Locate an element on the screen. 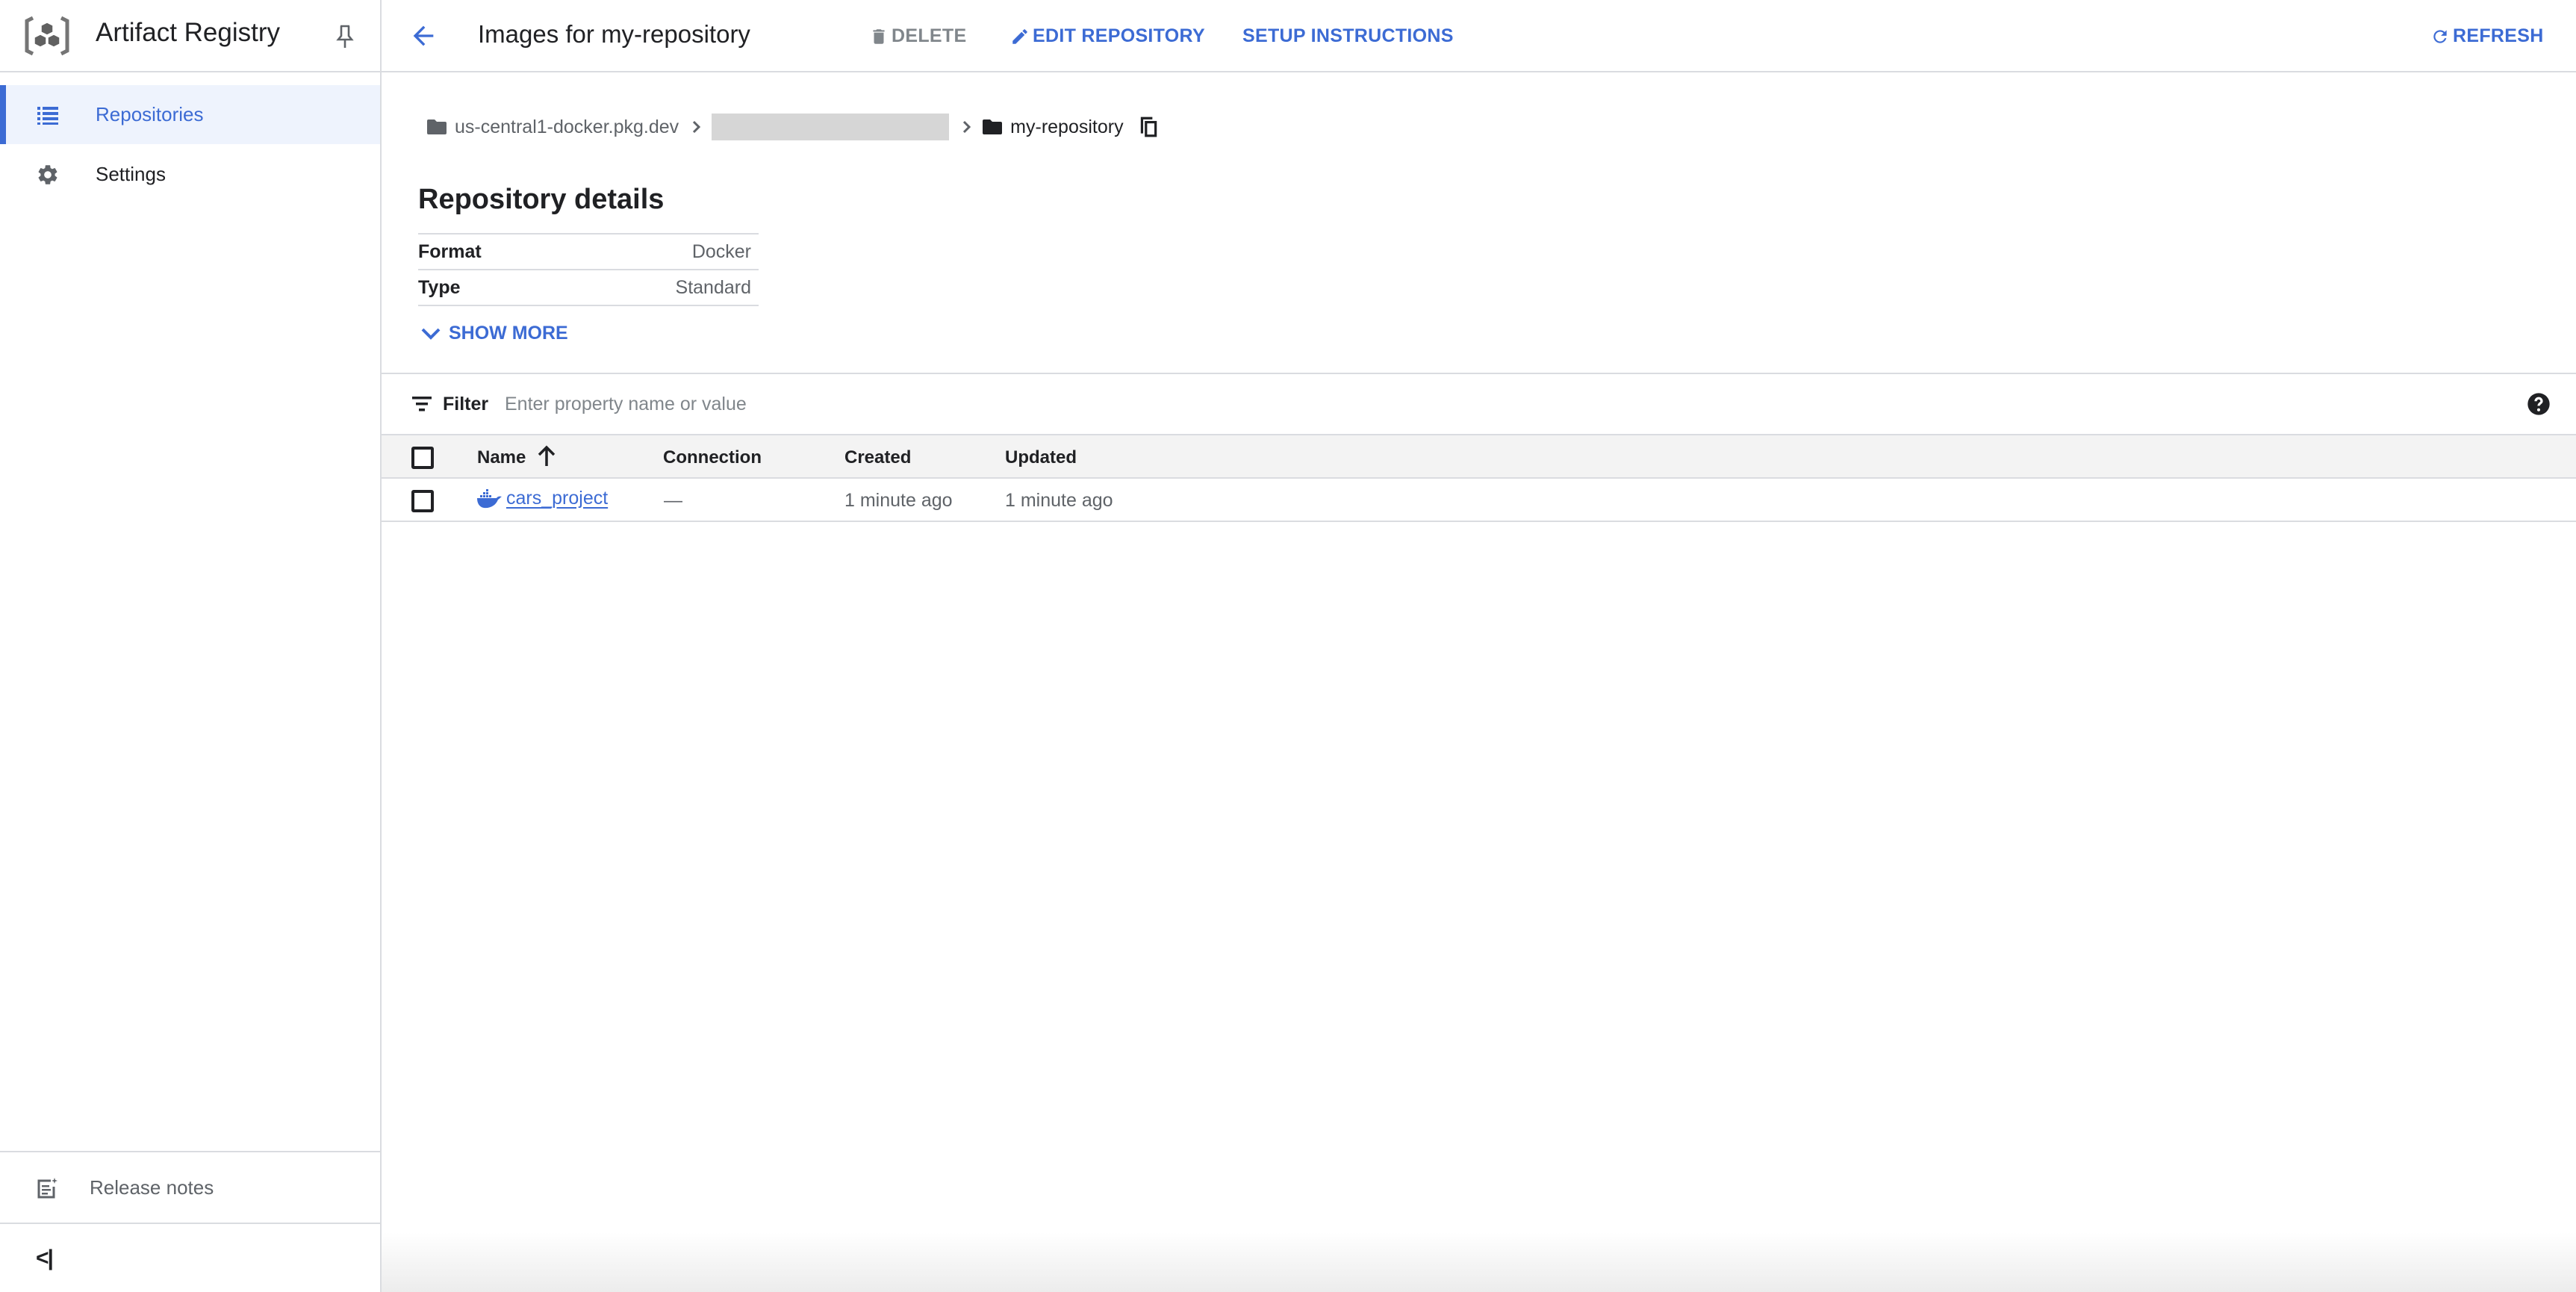 Image resolution: width=2576 pixels, height=1292 pixels. details-value: Docker is located at coordinates (721, 251).